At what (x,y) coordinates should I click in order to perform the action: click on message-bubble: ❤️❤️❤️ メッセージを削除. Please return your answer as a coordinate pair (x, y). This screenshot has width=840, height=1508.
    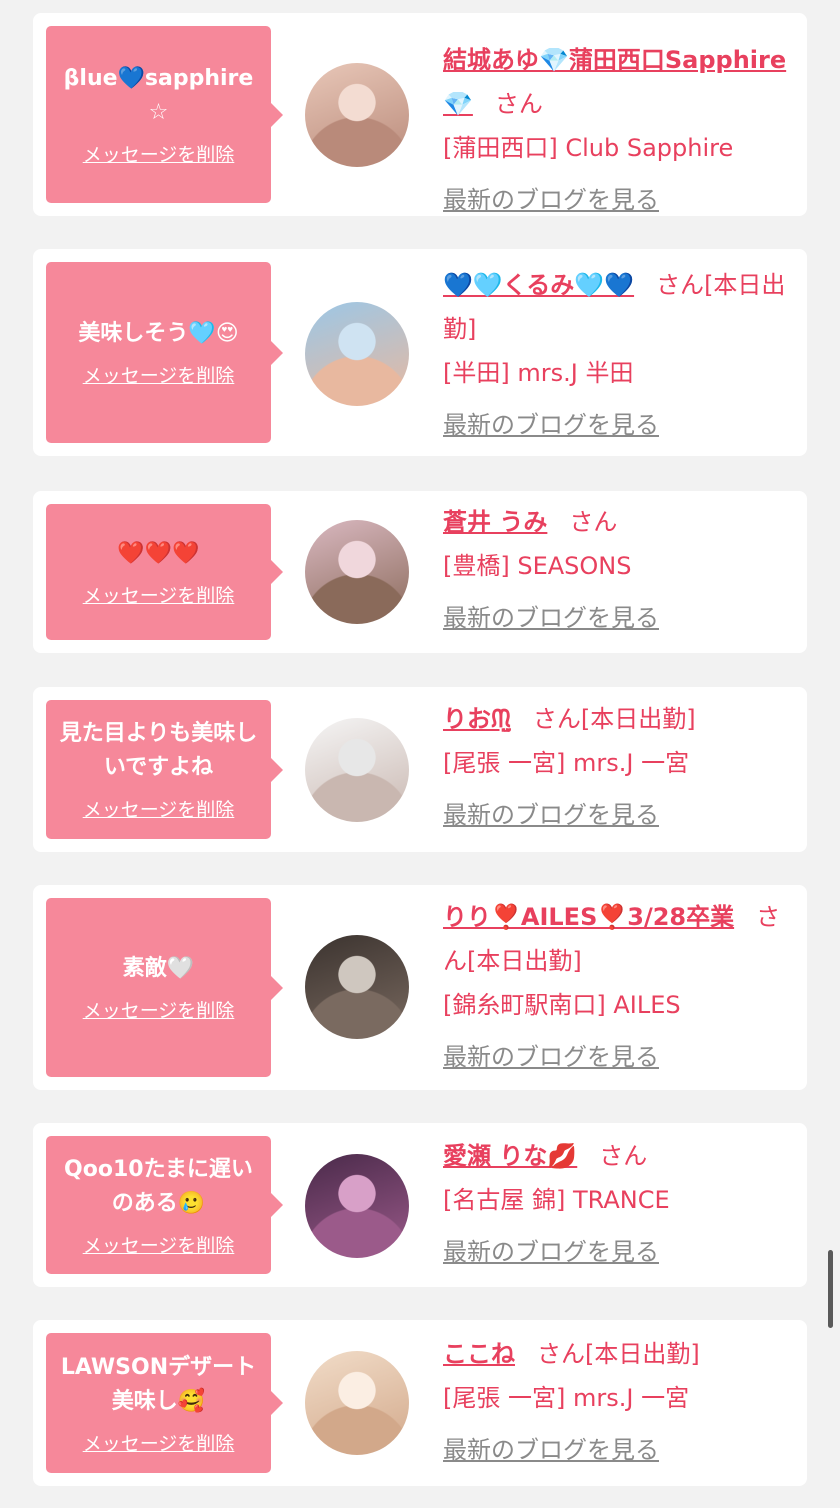
    Looking at the image, I should click on (164, 572).